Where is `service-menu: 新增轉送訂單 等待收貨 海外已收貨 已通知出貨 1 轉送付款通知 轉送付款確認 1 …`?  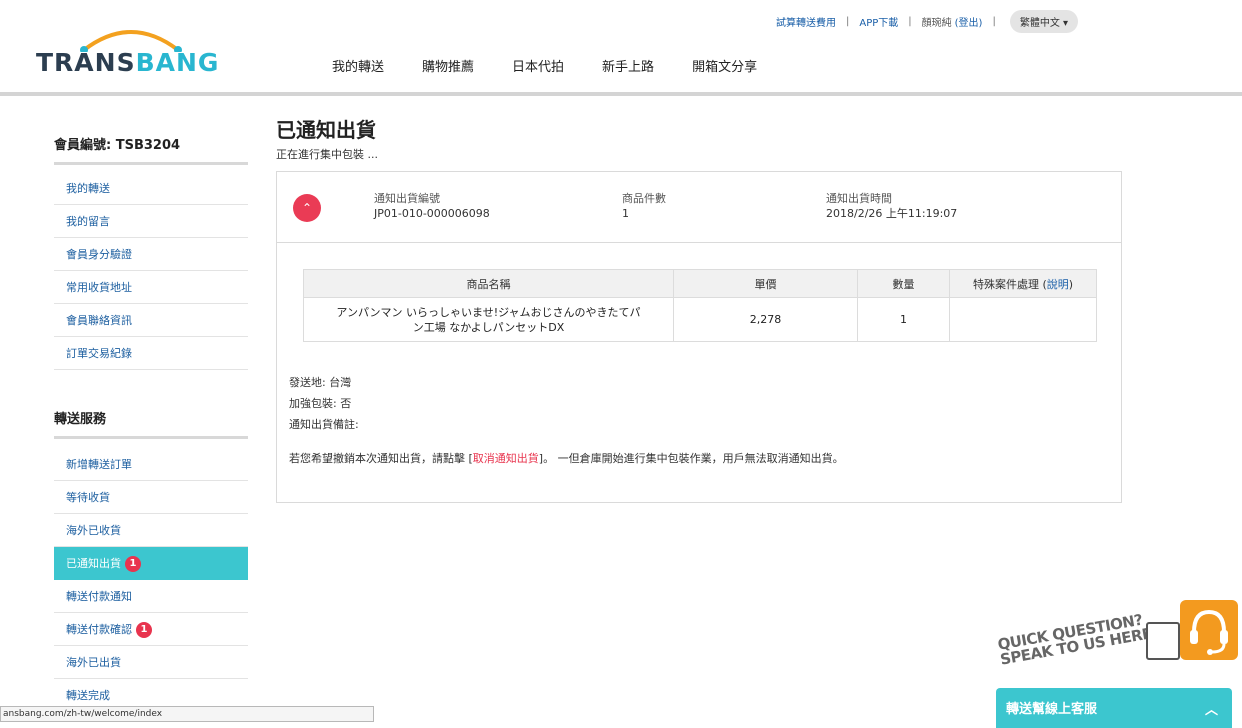 service-menu: 新增轉送訂單 等待收貨 海外已收貨 已通知出貨 1 轉送付款通知 轉送付款確認 1 … is located at coordinates (151, 580).